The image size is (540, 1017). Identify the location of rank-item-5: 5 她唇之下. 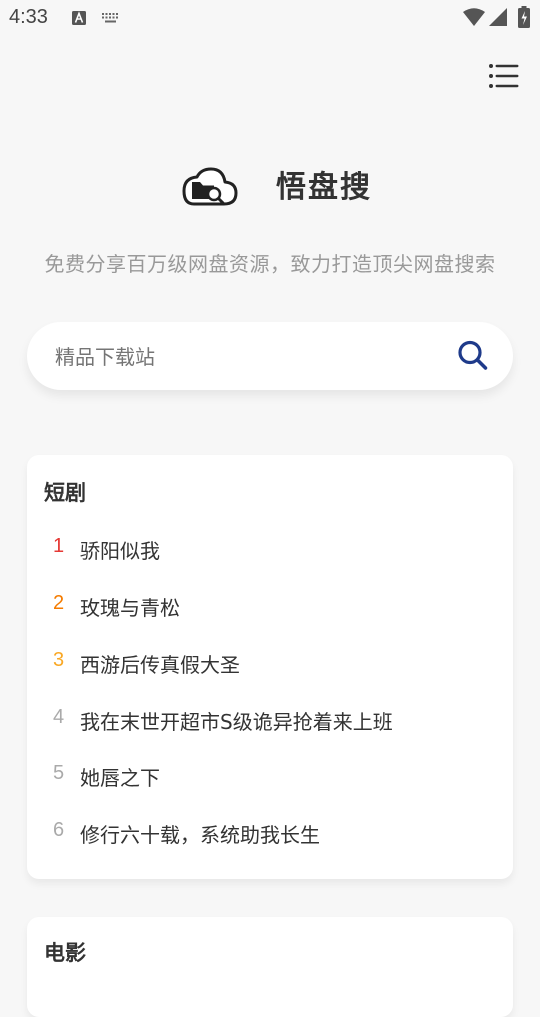
(270, 774).